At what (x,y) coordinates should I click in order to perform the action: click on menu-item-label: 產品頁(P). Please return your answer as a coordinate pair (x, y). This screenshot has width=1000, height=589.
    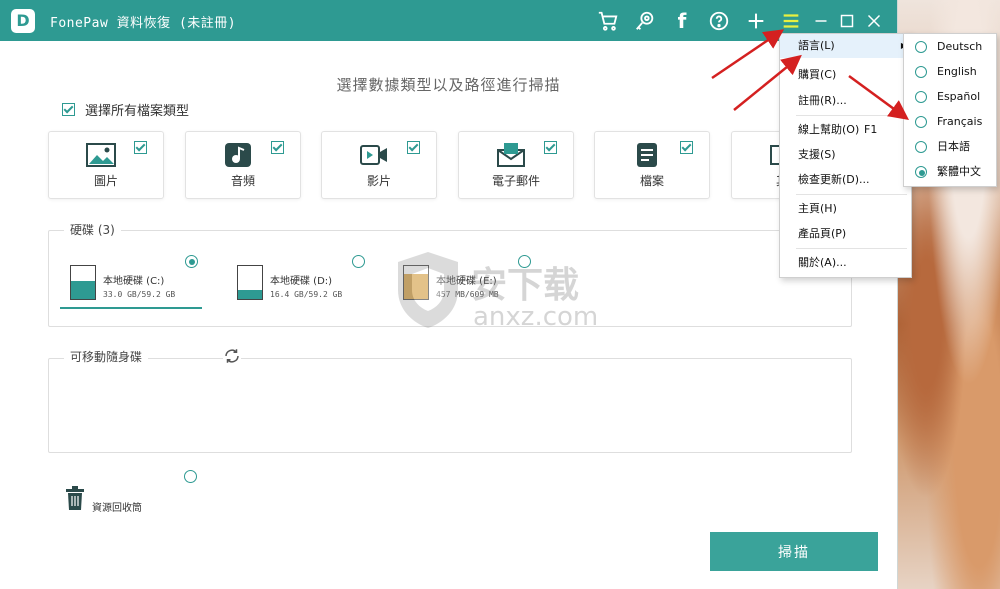
    Looking at the image, I should click on (822, 233).